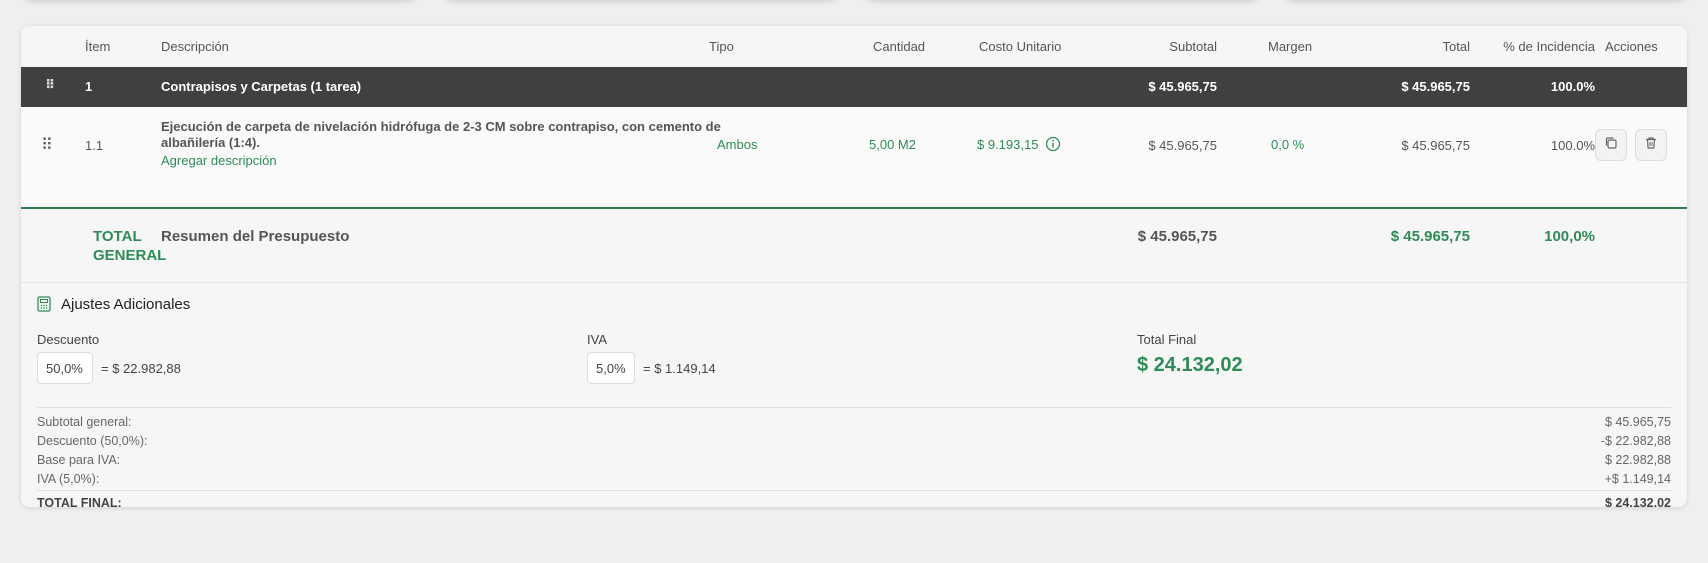 This screenshot has width=1708, height=563. Describe the element at coordinates (899, 46) in the screenshot. I see `col-quantity: Cantidad` at that location.